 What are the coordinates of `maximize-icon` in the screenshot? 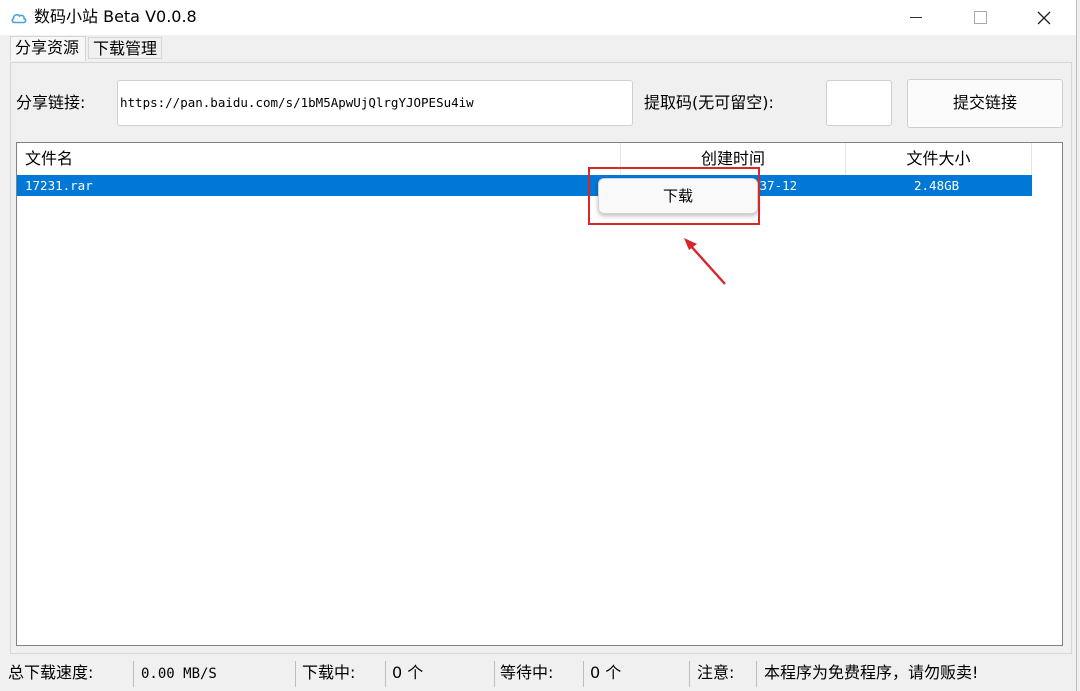 It's located at (980, 17).